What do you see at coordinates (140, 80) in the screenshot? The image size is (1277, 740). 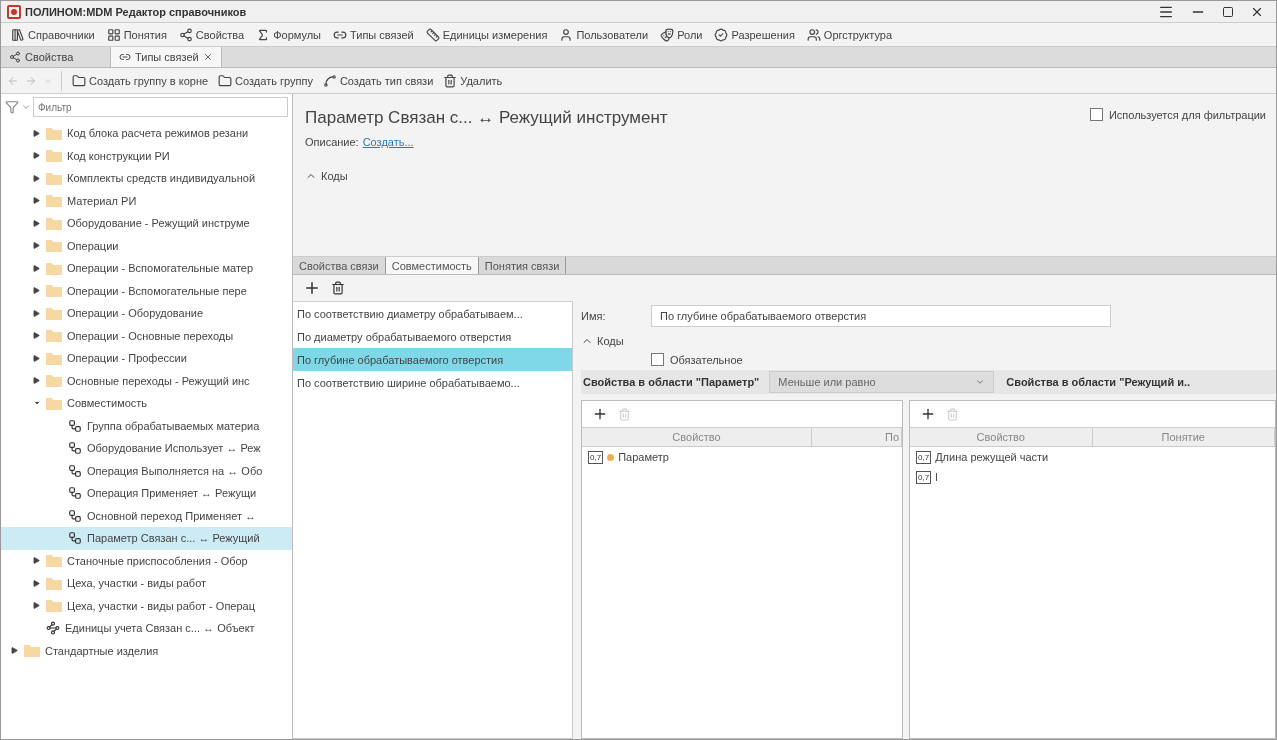 I see `toolbar-button: Создать группу в корне` at bounding box center [140, 80].